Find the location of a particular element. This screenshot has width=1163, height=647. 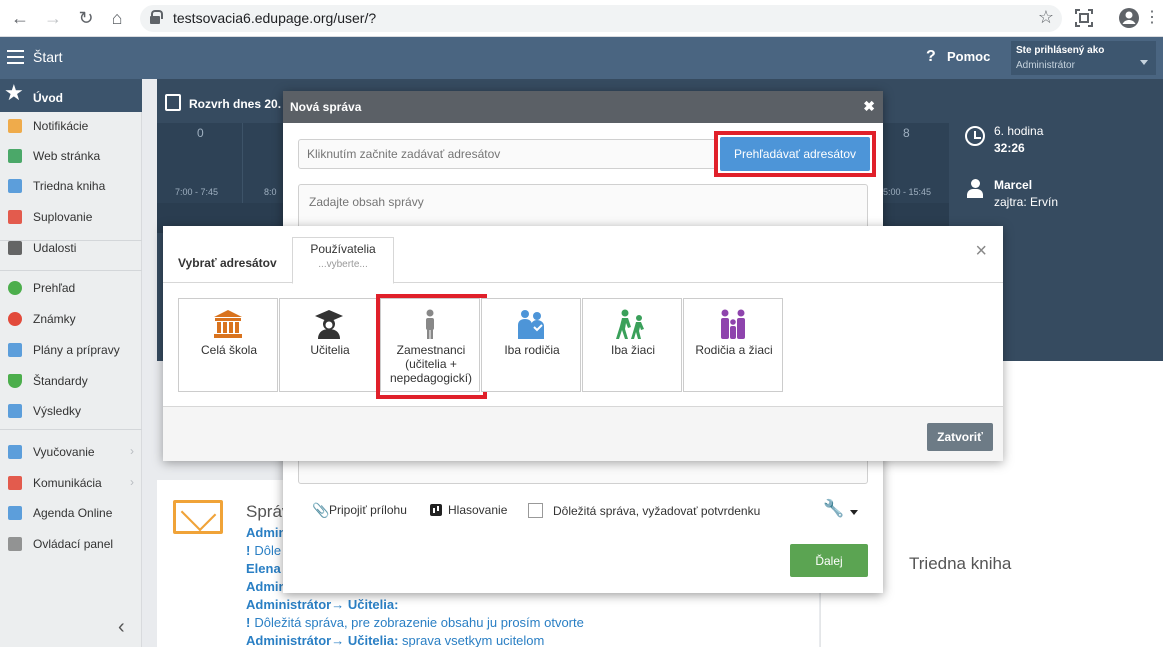

collapse-sidebar-icon: ‹ is located at coordinates (121, 627).